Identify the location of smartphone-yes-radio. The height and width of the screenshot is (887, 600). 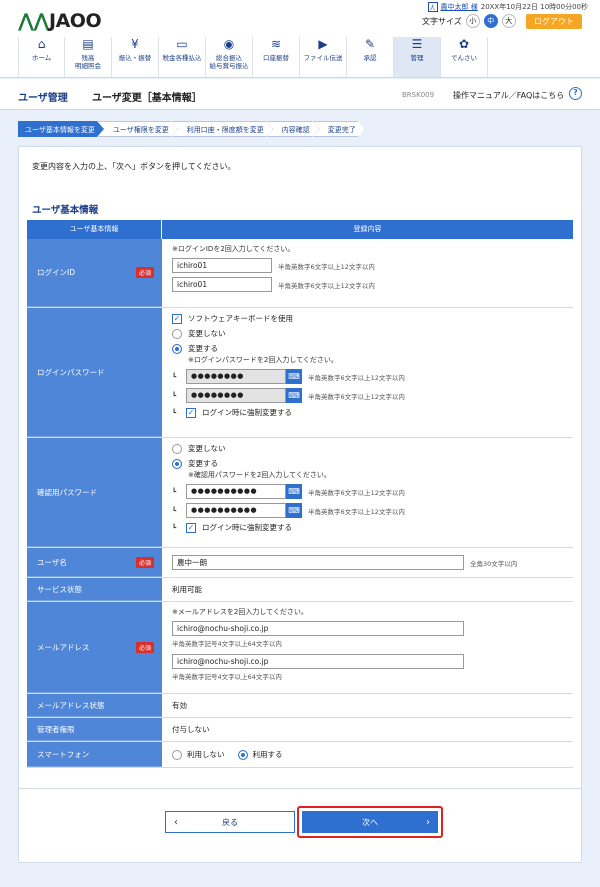
(242, 754).